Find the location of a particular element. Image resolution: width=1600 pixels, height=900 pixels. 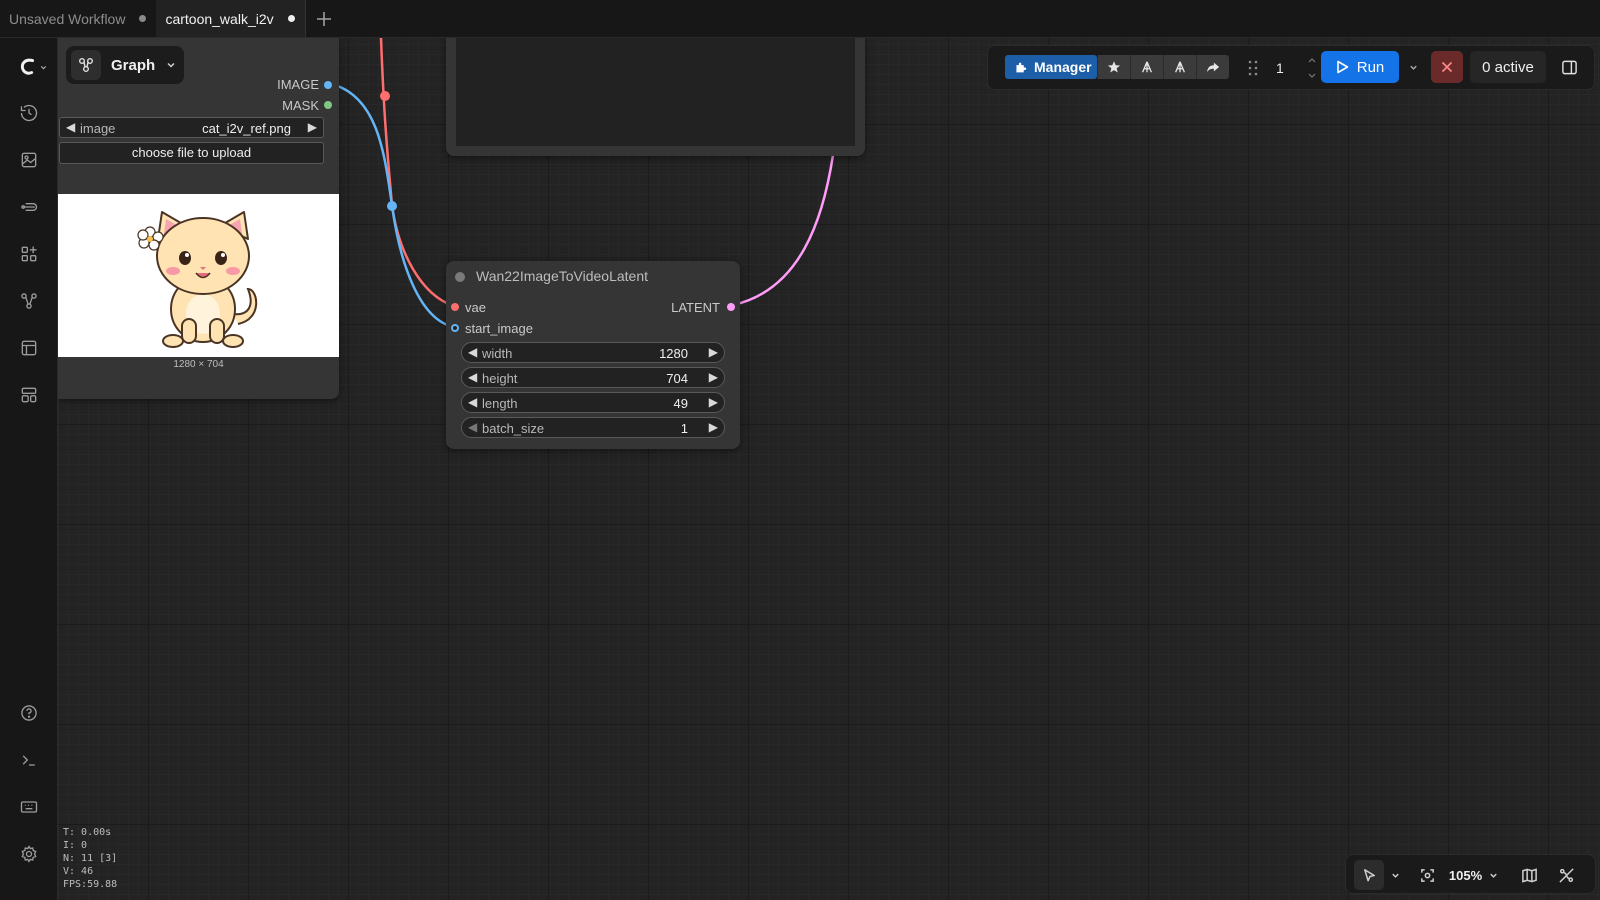

workflows-icon is located at coordinates (29, 301).